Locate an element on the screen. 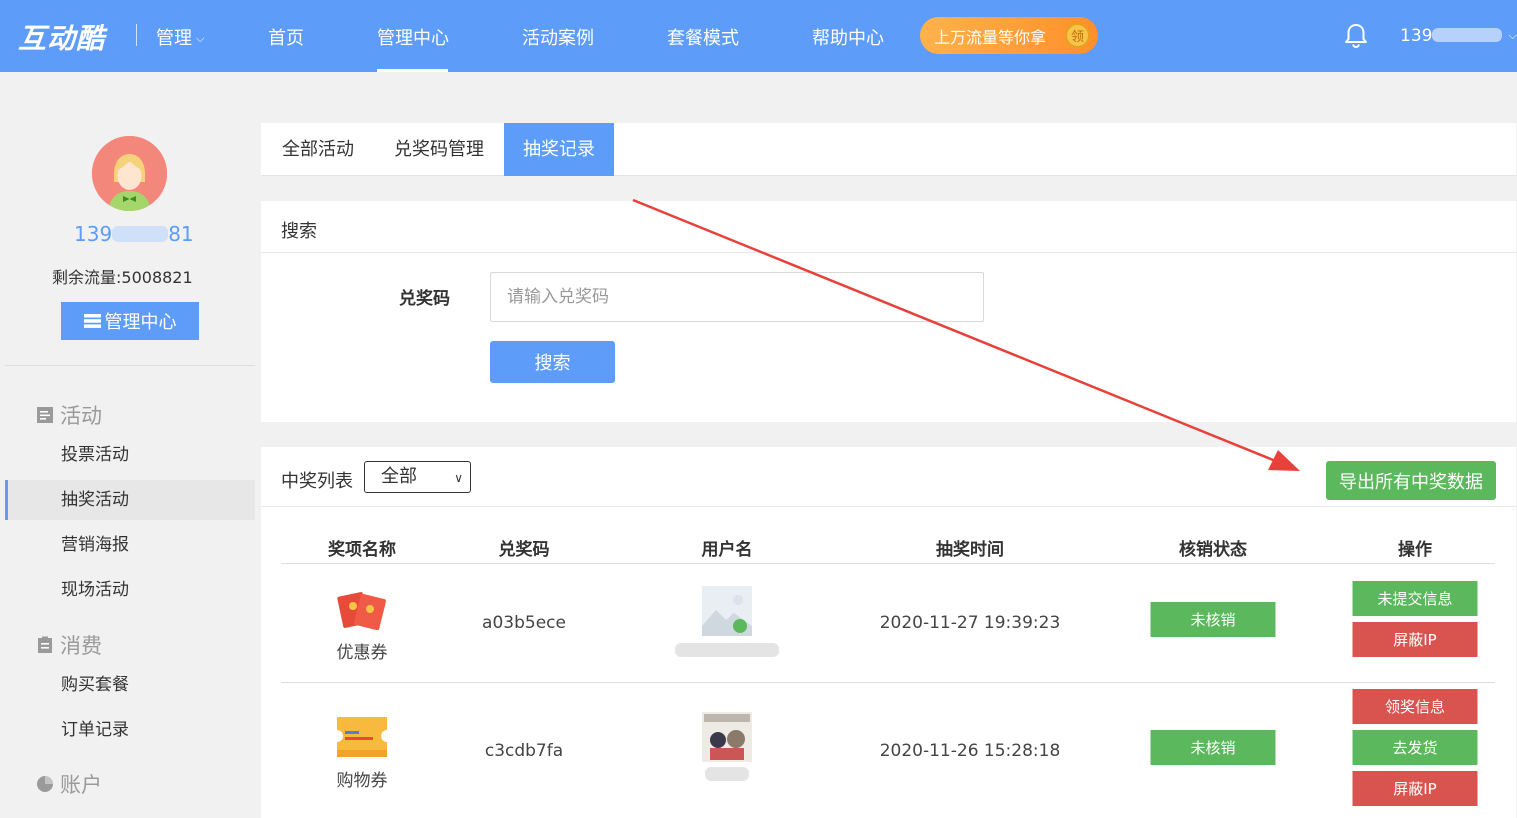 The height and width of the screenshot is (818, 1517). header-status: 核销状态 is located at coordinates (1213, 550).